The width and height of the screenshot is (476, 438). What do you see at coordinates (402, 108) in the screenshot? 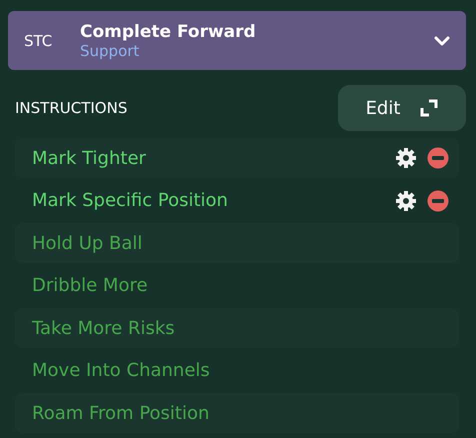
I see `edit-button: Edit` at bounding box center [402, 108].